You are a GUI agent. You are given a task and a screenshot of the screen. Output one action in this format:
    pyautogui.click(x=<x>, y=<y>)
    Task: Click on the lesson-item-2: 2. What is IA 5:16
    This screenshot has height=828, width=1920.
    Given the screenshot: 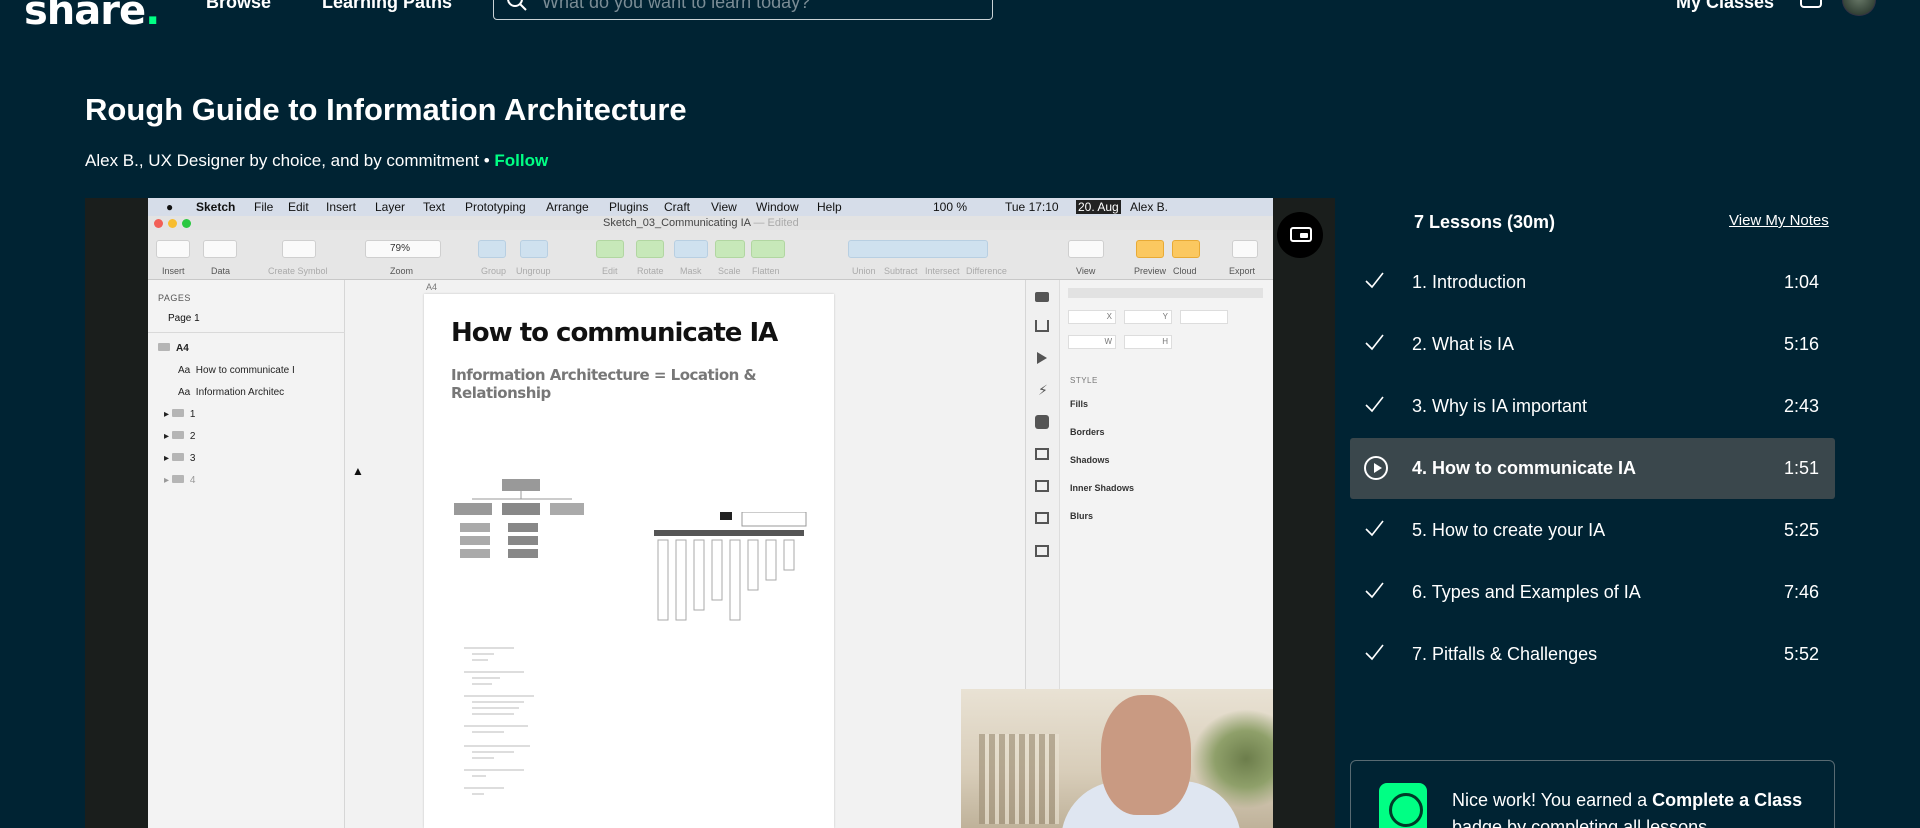 What is the action you would take?
    pyautogui.click(x=1592, y=344)
    